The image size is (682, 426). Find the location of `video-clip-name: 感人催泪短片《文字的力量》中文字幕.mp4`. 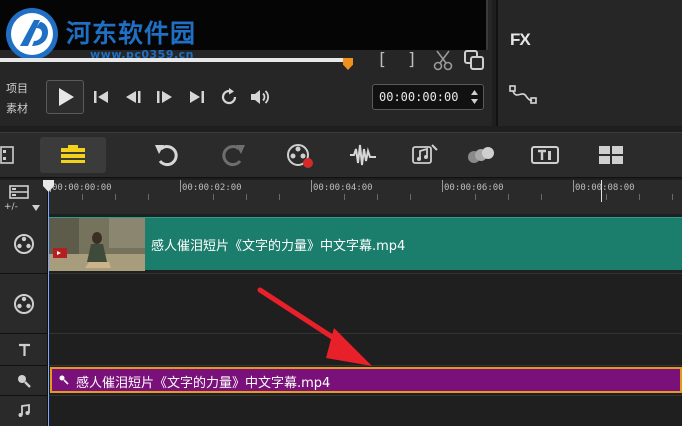

video-clip-name: 感人催泪短片《文字的力量》中文字幕.mp4 is located at coordinates (278, 246).